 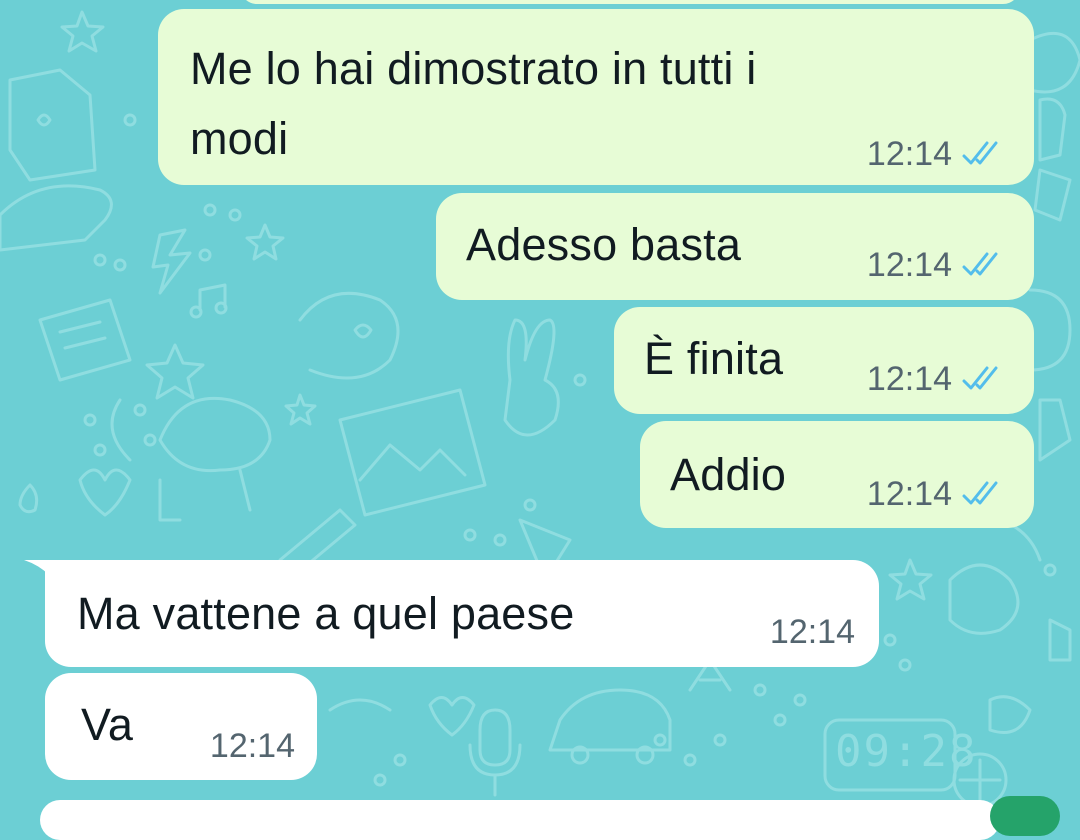 What do you see at coordinates (630, 2) in the screenshot?
I see `message-bubble-partial-top` at bounding box center [630, 2].